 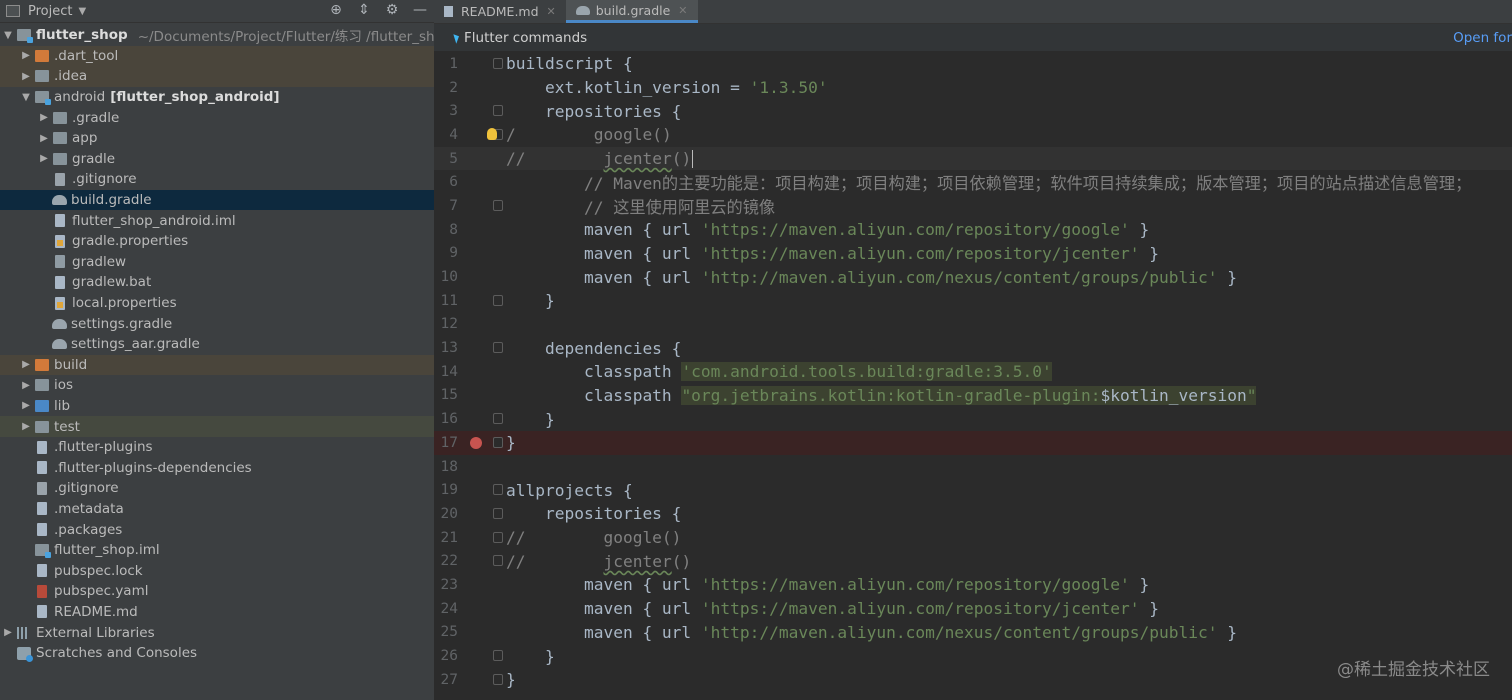 What do you see at coordinates (631, 11) in the screenshot?
I see `editor-tab: build.gradle ✕` at bounding box center [631, 11].